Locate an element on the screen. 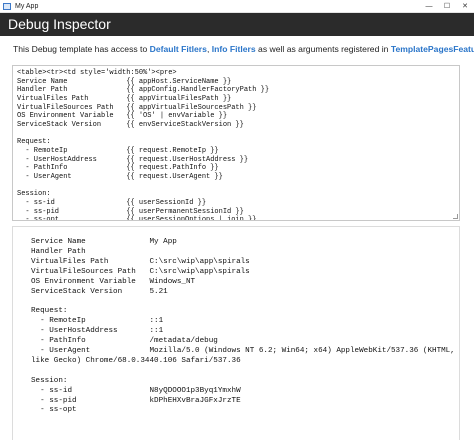  default-filters-link: Default Fitlers is located at coordinates (178, 49).